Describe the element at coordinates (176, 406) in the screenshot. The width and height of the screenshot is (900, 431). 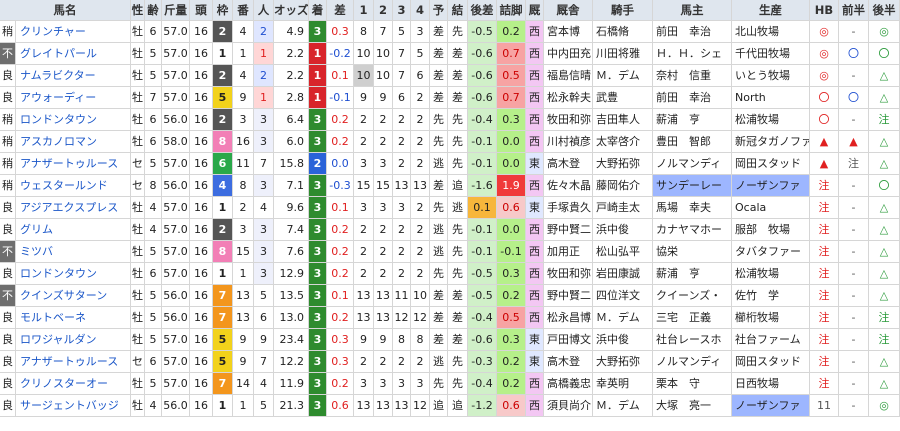
I see `weight: 56.0` at that location.